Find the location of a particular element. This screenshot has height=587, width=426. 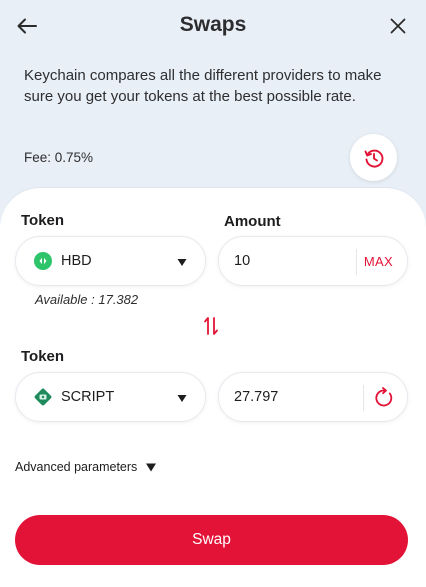

available-balance: Available : 17.382 is located at coordinates (87, 299).